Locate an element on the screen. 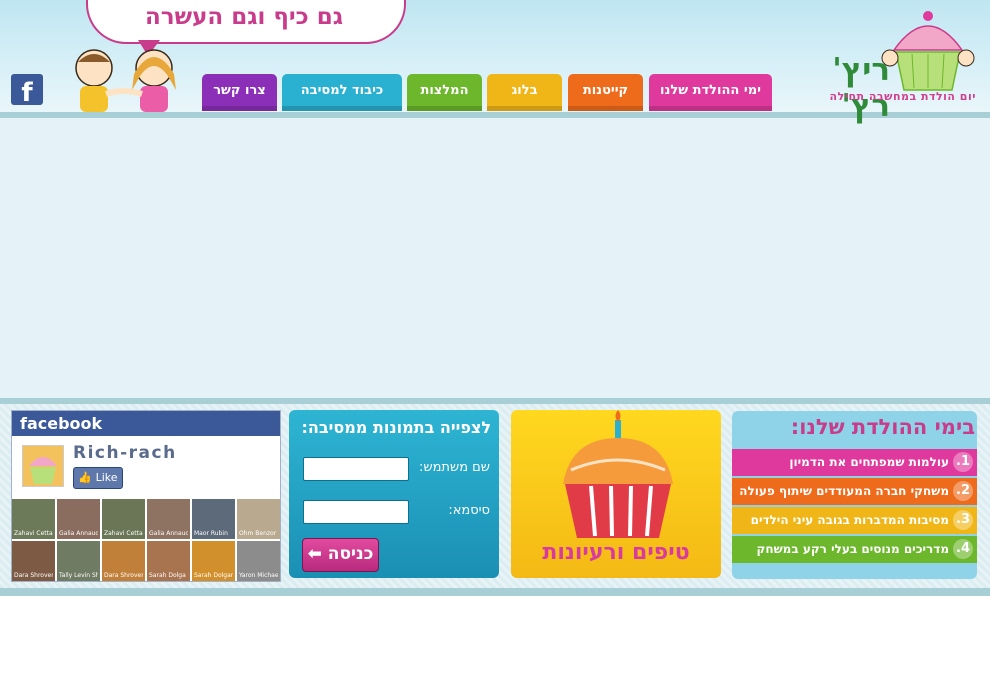 This screenshot has height=673, width=990. nav-recommendations: המלצות is located at coordinates (444, 92).